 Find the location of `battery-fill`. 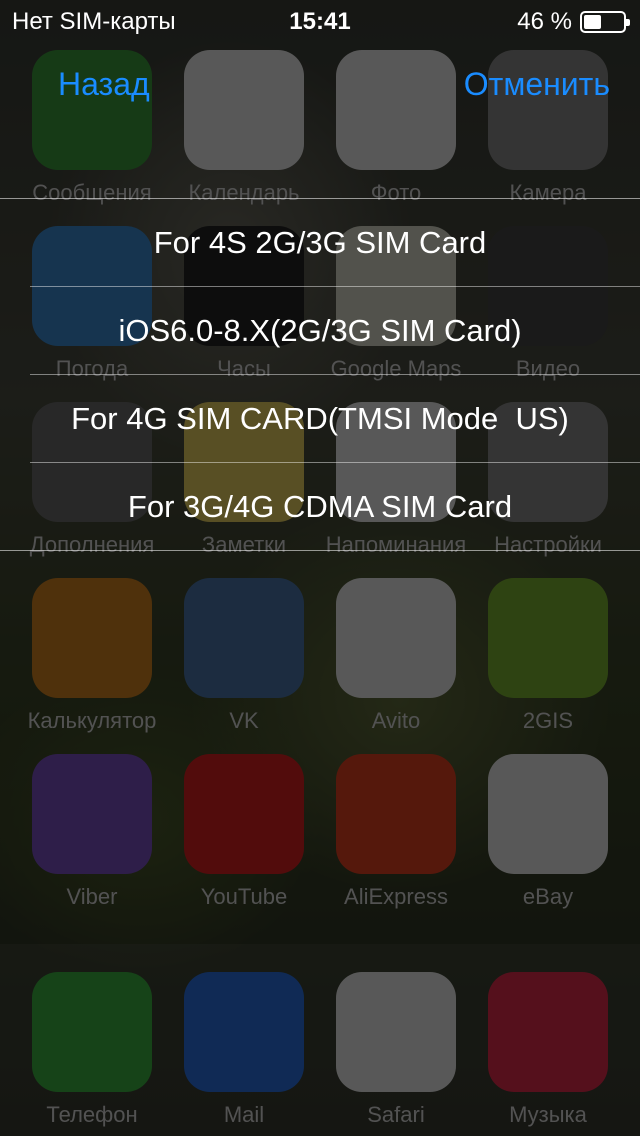

battery-fill is located at coordinates (592, 22).